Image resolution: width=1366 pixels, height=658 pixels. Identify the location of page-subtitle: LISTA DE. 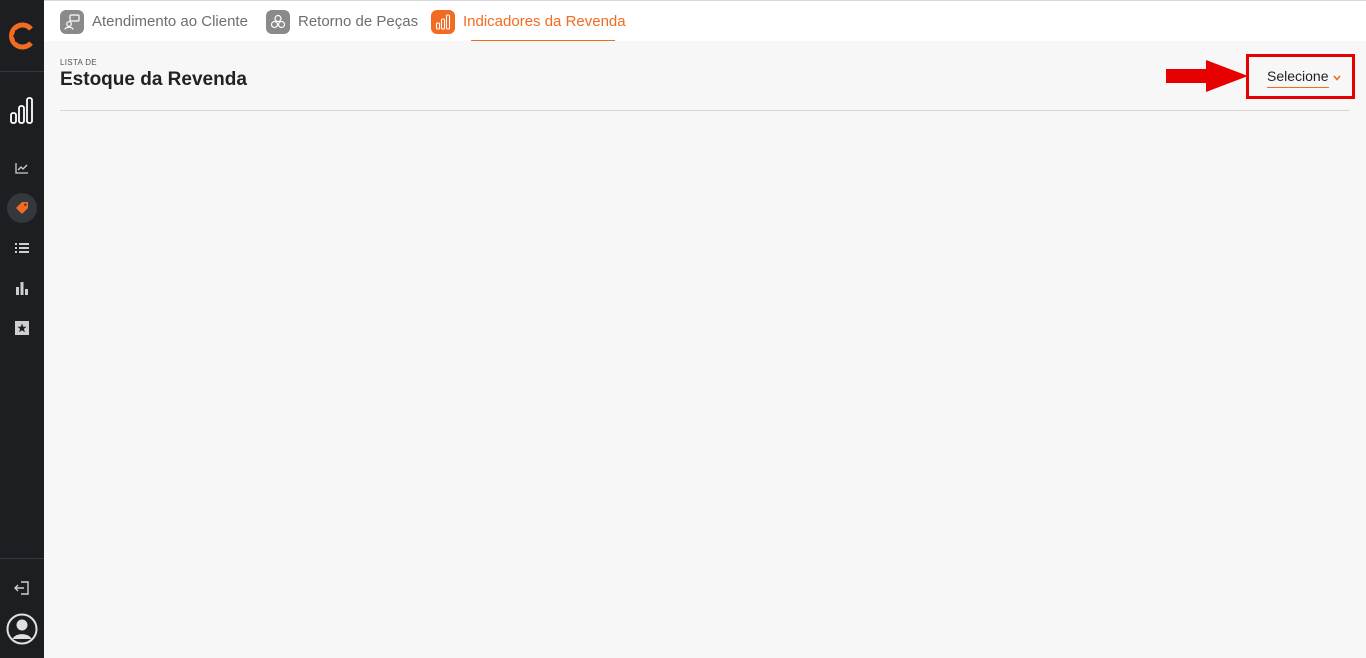
(78, 62).